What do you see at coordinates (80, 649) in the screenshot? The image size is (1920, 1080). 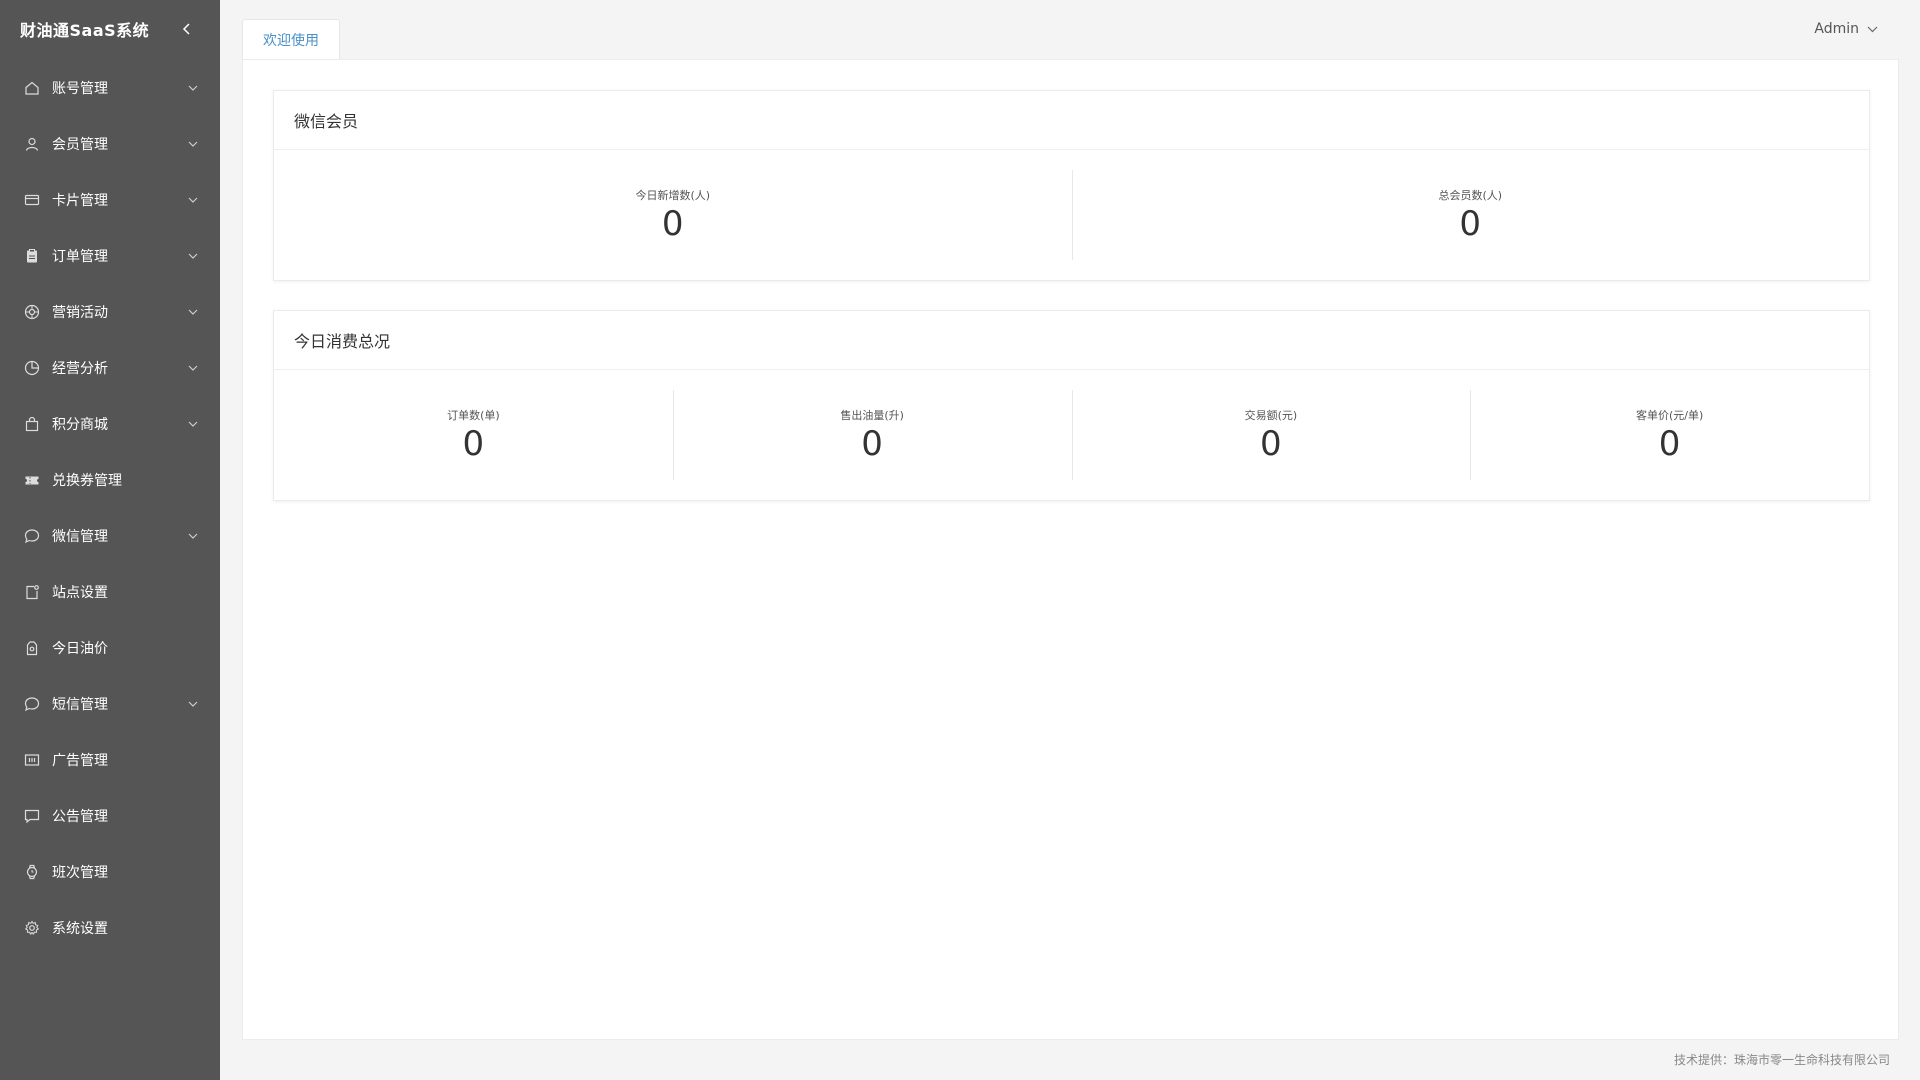 I see `sidebar-item-label: 今日油价` at bounding box center [80, 649].